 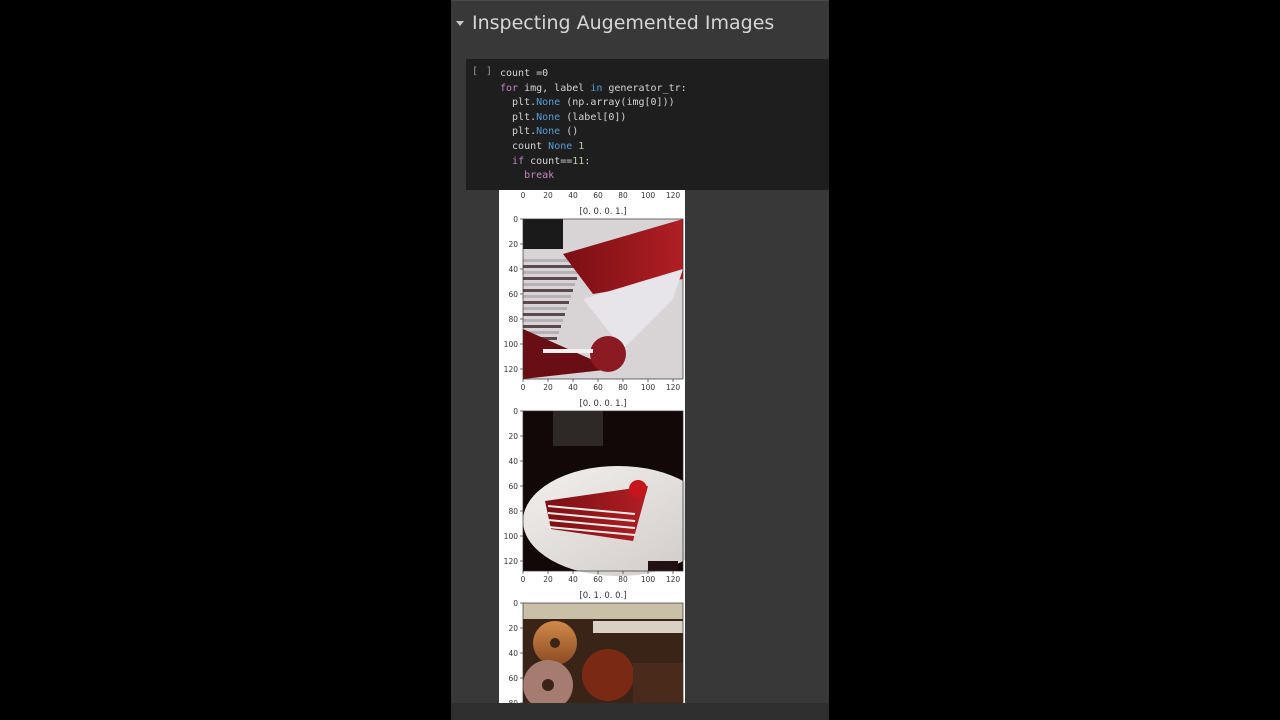 What do you see at coordinates (617, 103) in the screenshot?
I see `code-token: (np.array(img[0]))` at bounding box center [617, 103].